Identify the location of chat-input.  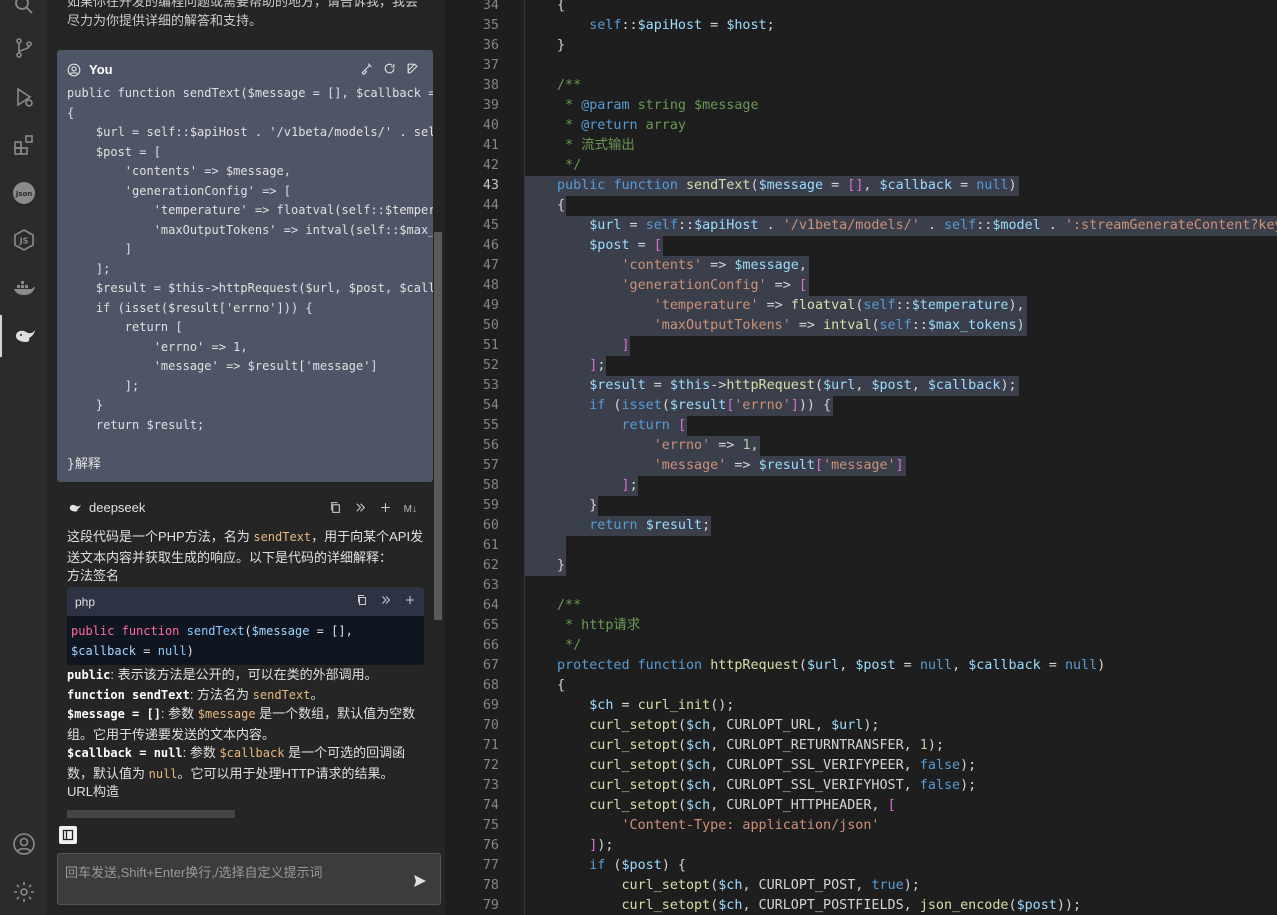
(228, 879).